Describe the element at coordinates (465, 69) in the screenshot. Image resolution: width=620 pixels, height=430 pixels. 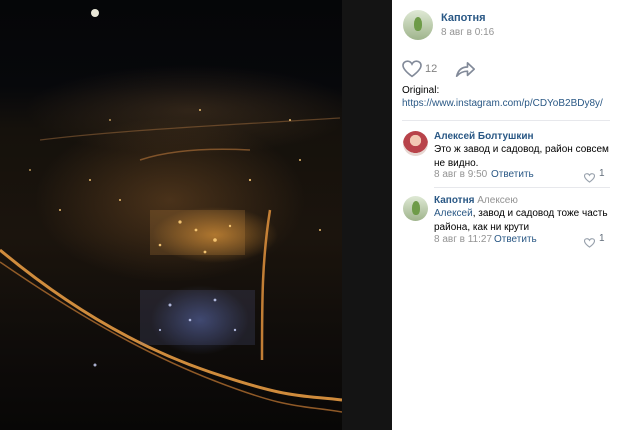
I see `share-arrow-icon` at that location.